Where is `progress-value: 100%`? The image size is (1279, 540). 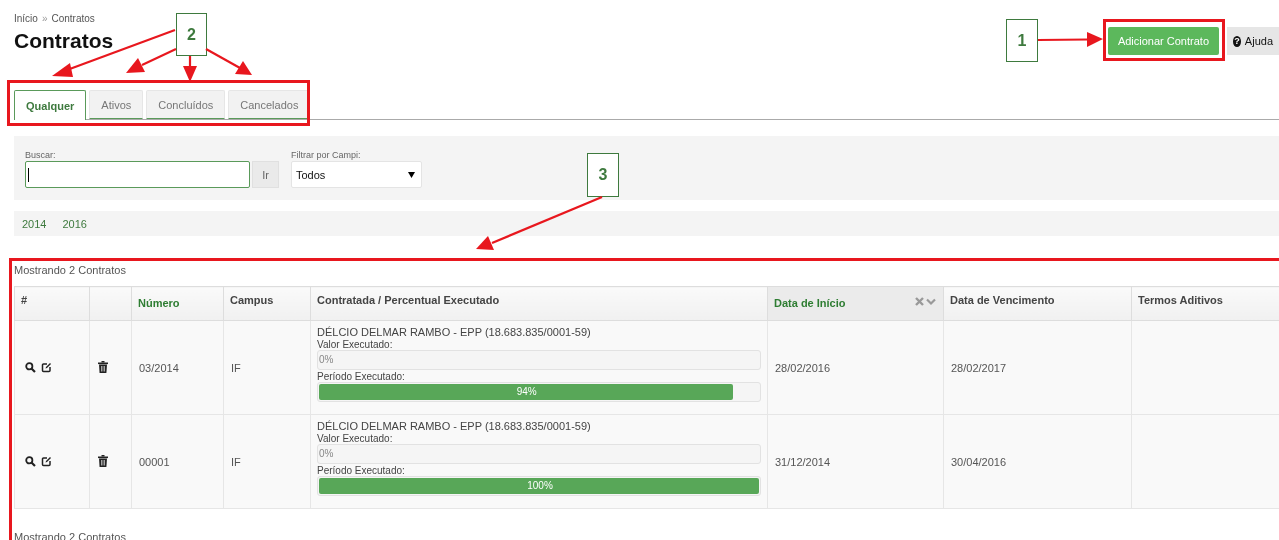 progress-value: 100% is located at coordinates (540, 486).